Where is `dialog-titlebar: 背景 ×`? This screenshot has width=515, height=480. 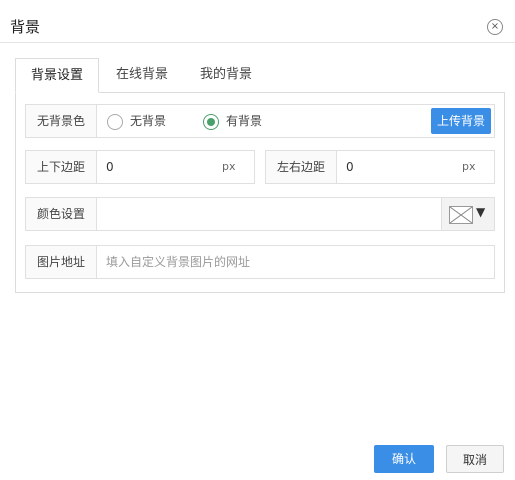 dialog-titlebar: 背景 × is located at coordinates (257, 21).